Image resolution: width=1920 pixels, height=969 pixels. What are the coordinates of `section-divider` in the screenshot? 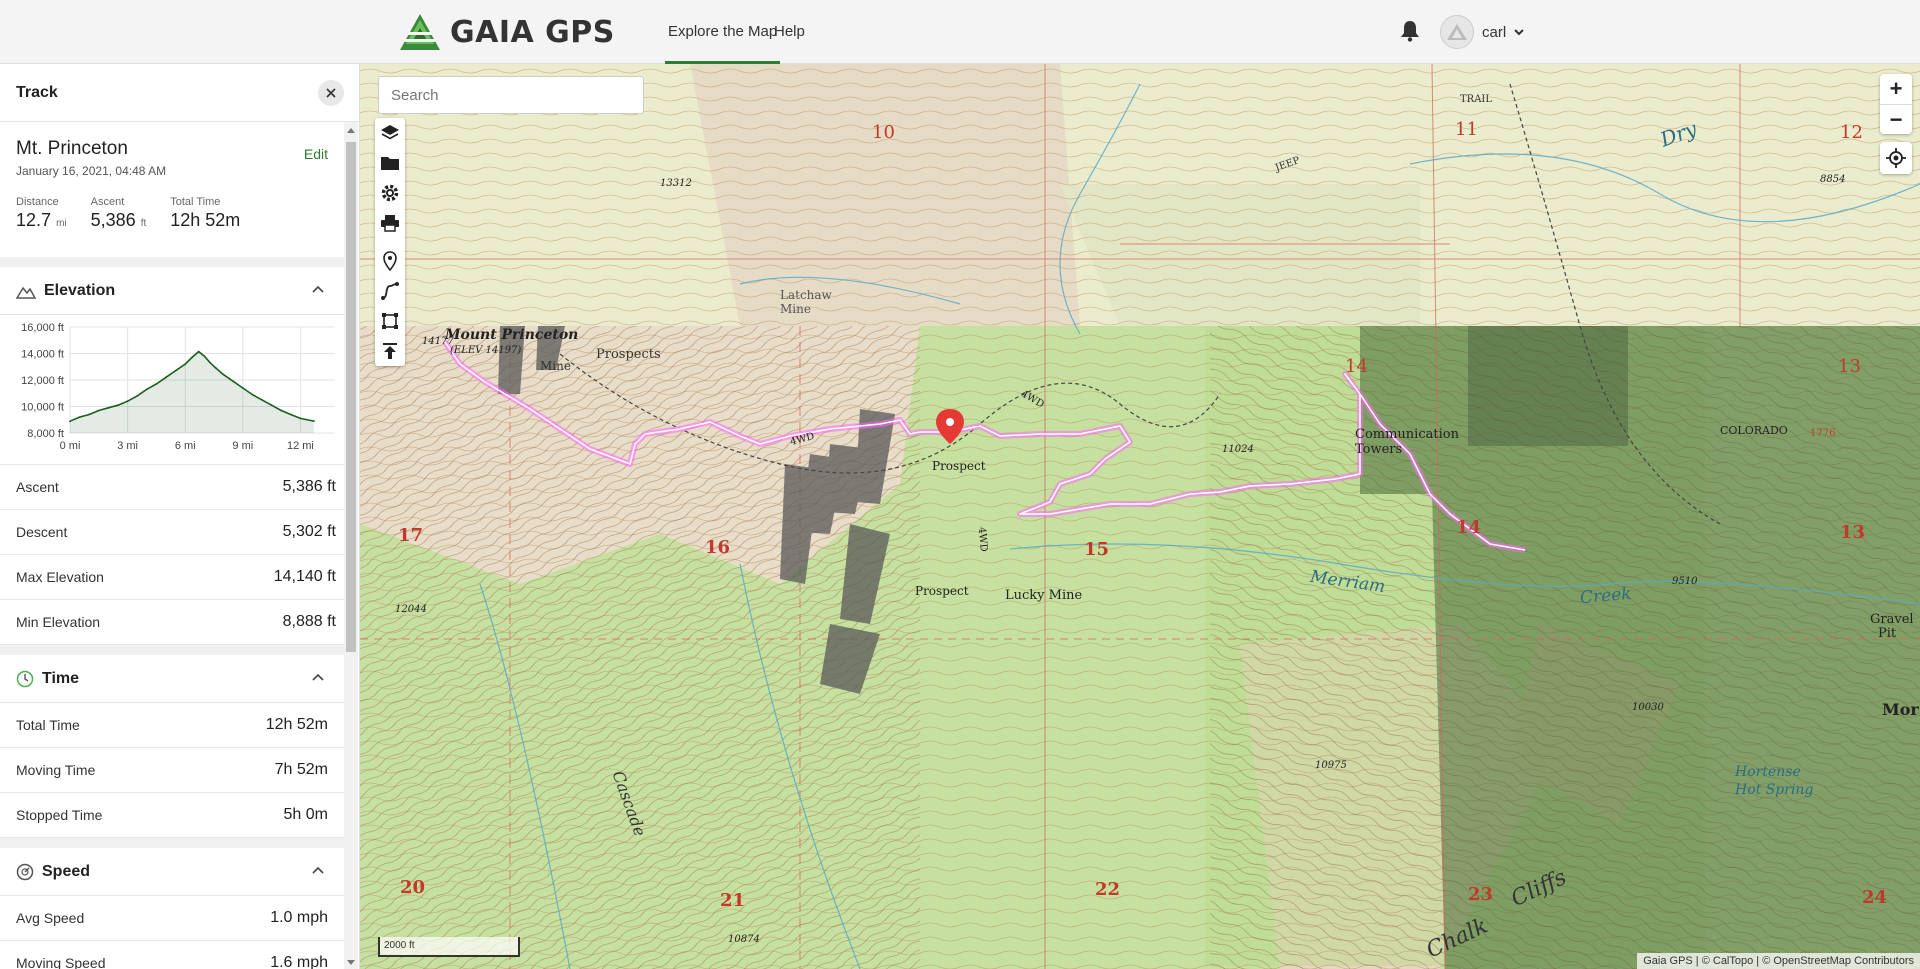 It's located at (172, 843).